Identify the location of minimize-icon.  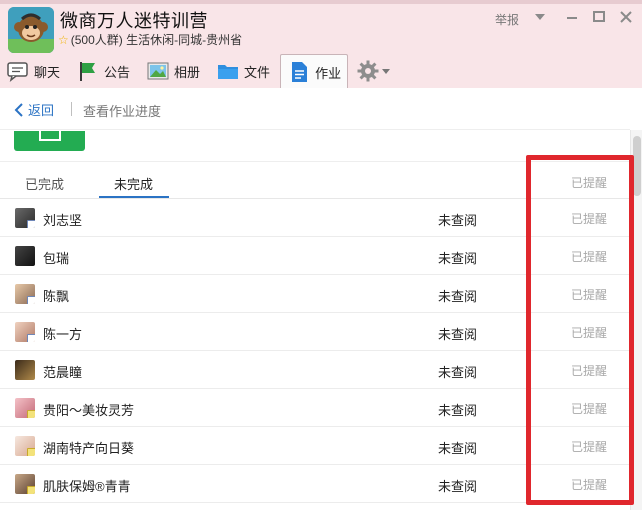
(572, 18).